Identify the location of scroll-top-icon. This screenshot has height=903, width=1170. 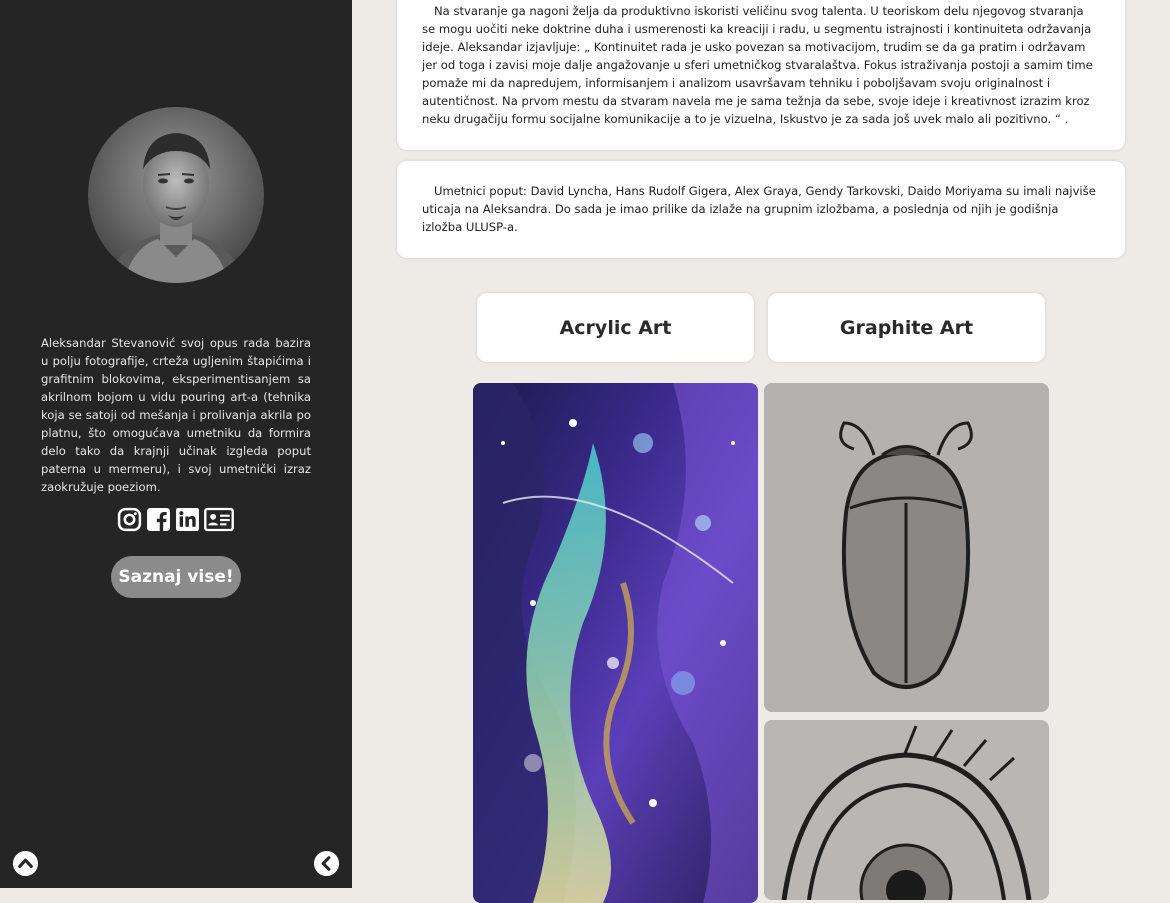
(25, 863).